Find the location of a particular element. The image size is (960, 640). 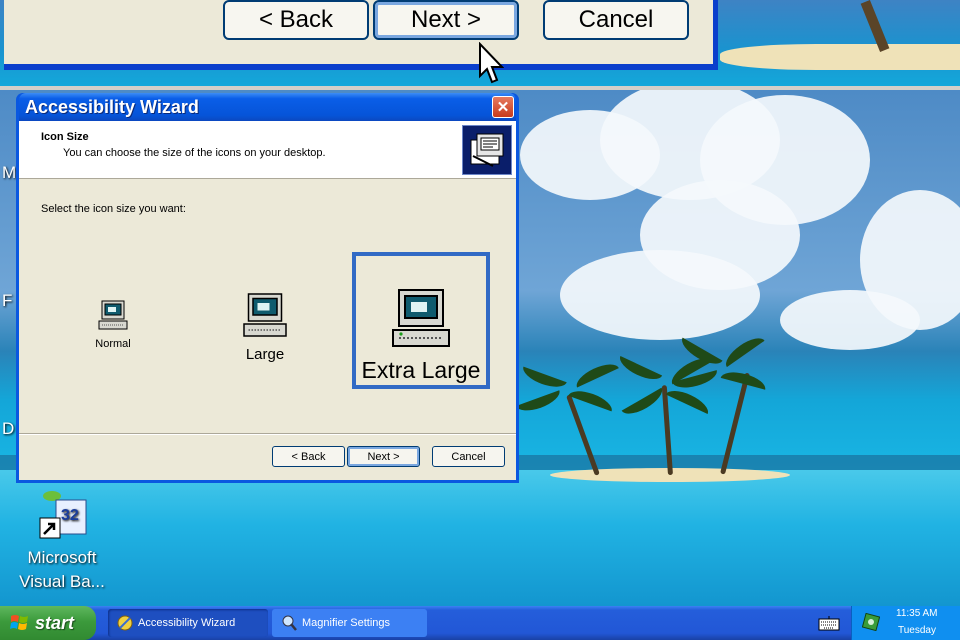

taskbar-item-accessibility-wizard: Accessibility Wizard is located at coordinates (188, 623).